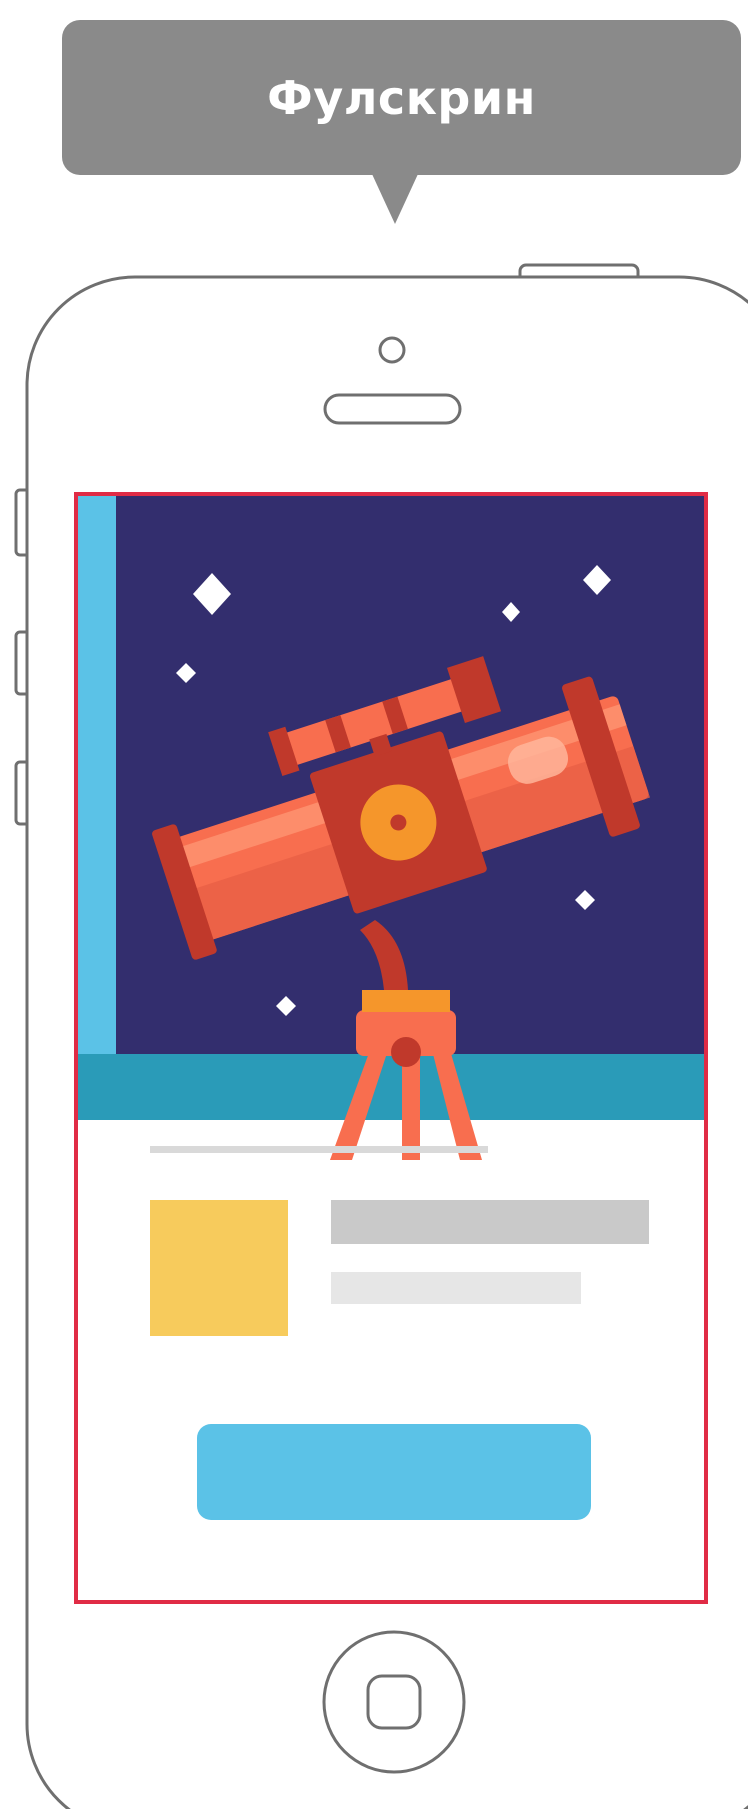  Describe the element at coordinates (219, 1268) in the screenshot. I see `thumbnail-placeholder` at that location.